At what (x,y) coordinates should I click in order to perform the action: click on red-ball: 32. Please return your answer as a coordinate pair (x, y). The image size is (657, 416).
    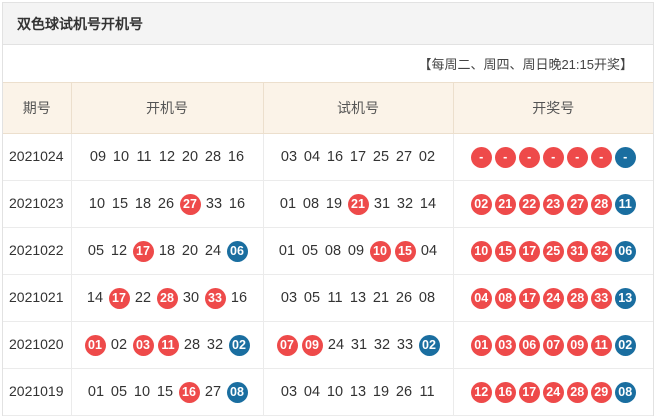
    Looking at the image, I should click on (601, 251).